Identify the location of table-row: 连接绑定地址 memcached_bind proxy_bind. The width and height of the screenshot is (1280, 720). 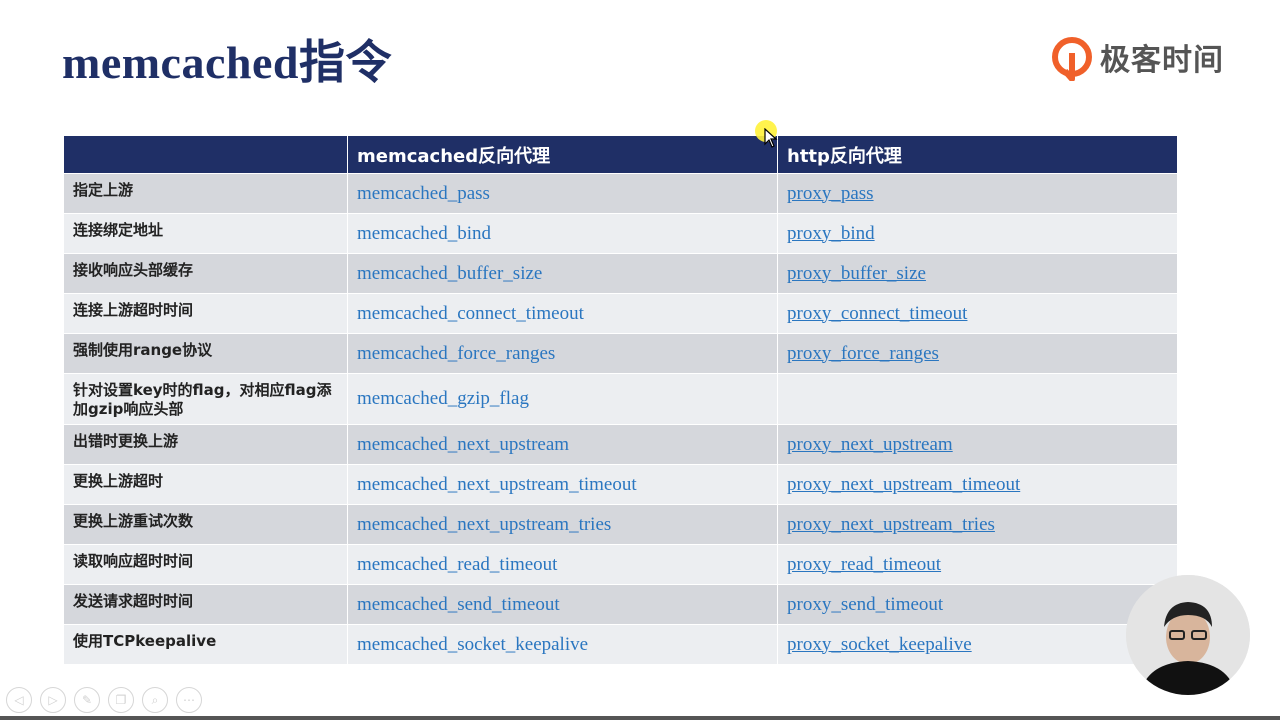
(620, 233).